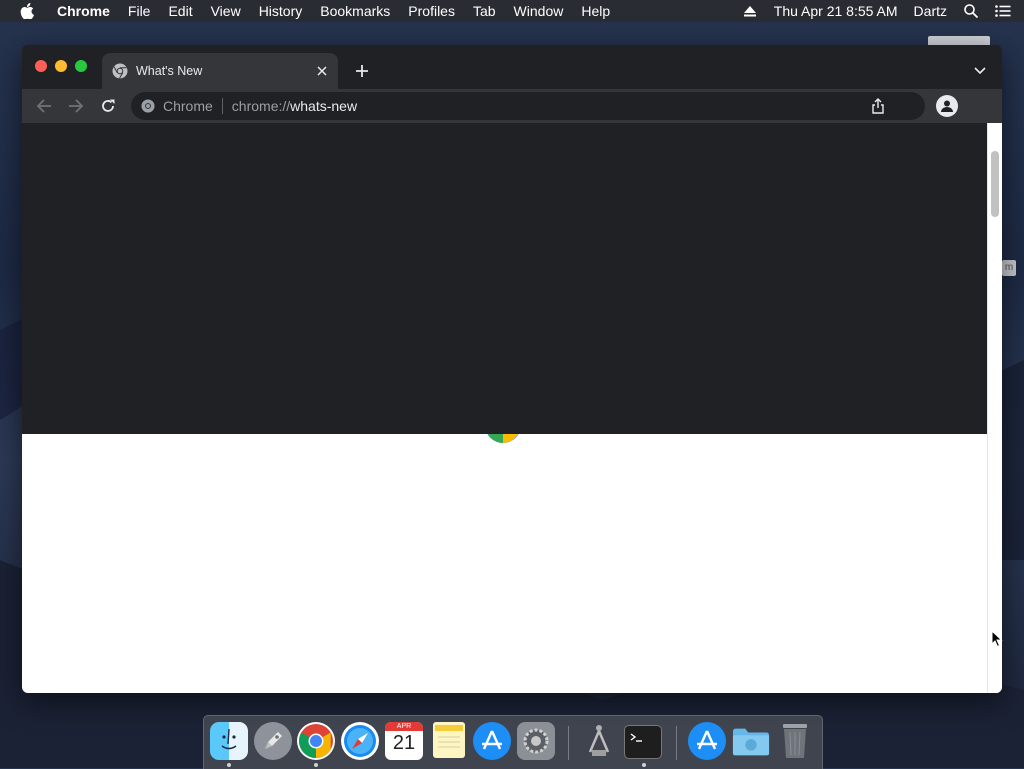 The height and width of the screenshot is (769, 1024). Describe the element at coordinates (360, 741) in the screenshot. I see `safari-icon` at that location.